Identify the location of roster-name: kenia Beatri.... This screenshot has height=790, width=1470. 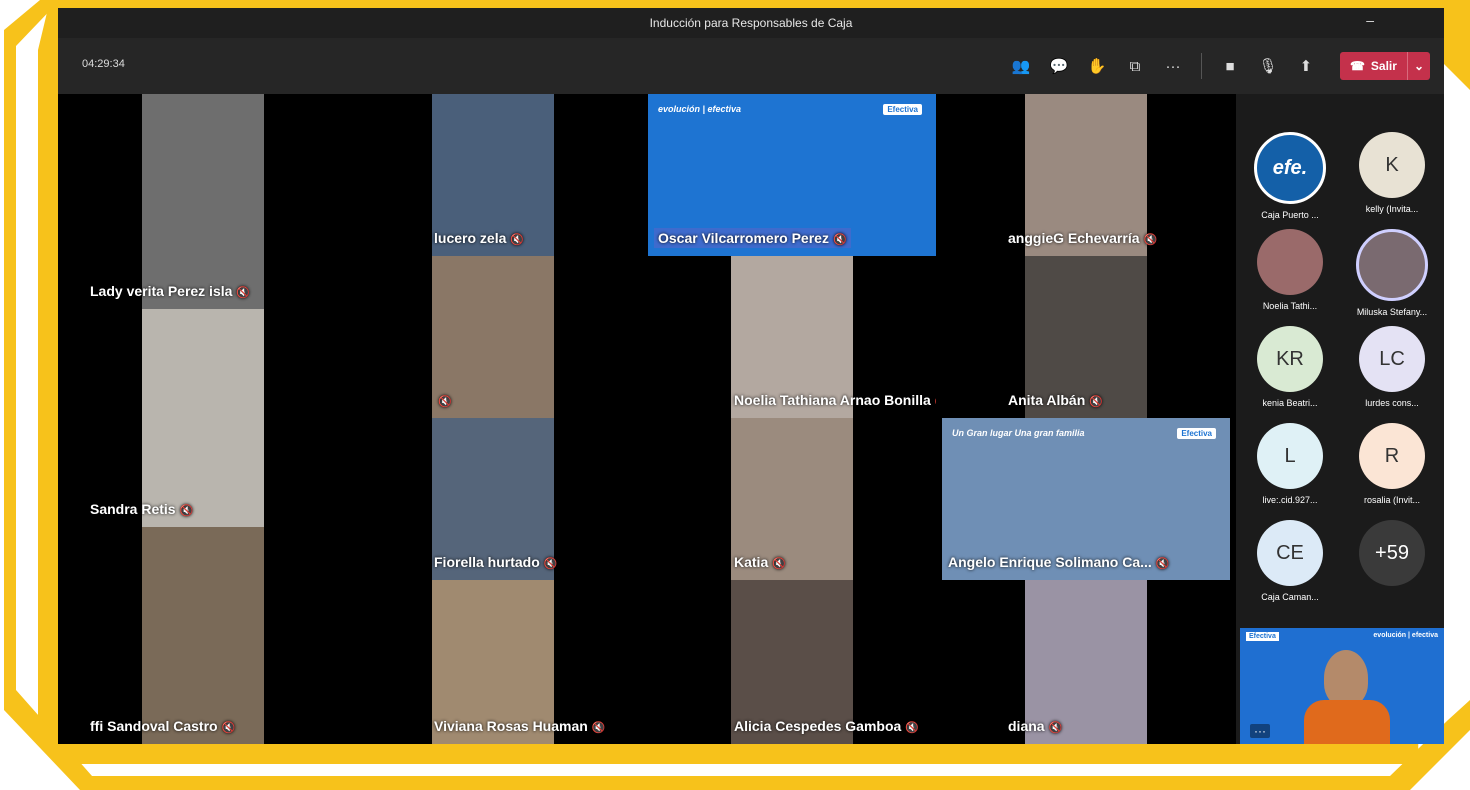
(1290, 403).